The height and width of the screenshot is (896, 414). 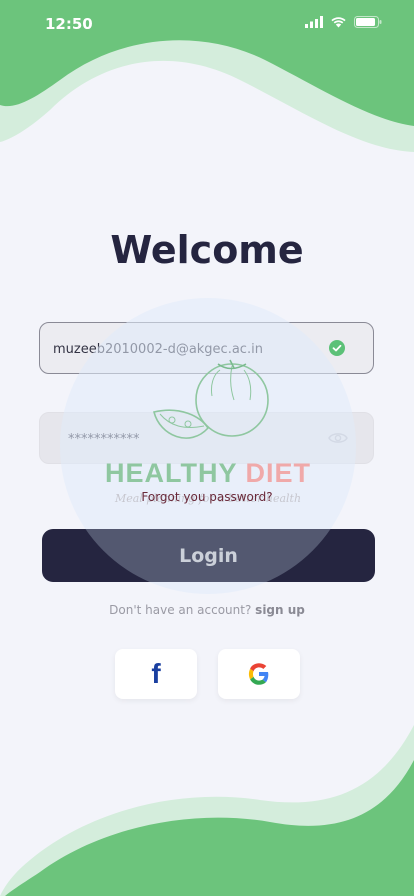 I want to click on status-bar: 12:50, so click(x=207, y=24).